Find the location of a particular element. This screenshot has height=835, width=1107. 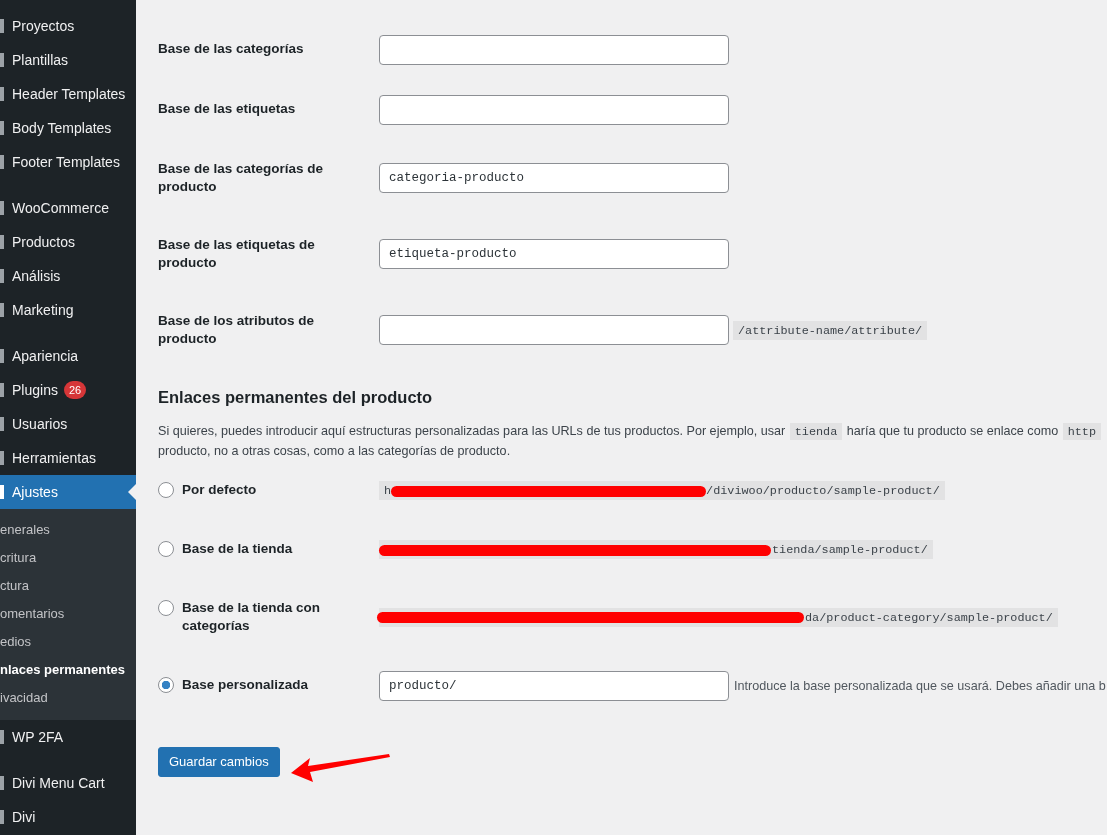

field-label: Base de las etiquetas is located at coordinates (227, 108).